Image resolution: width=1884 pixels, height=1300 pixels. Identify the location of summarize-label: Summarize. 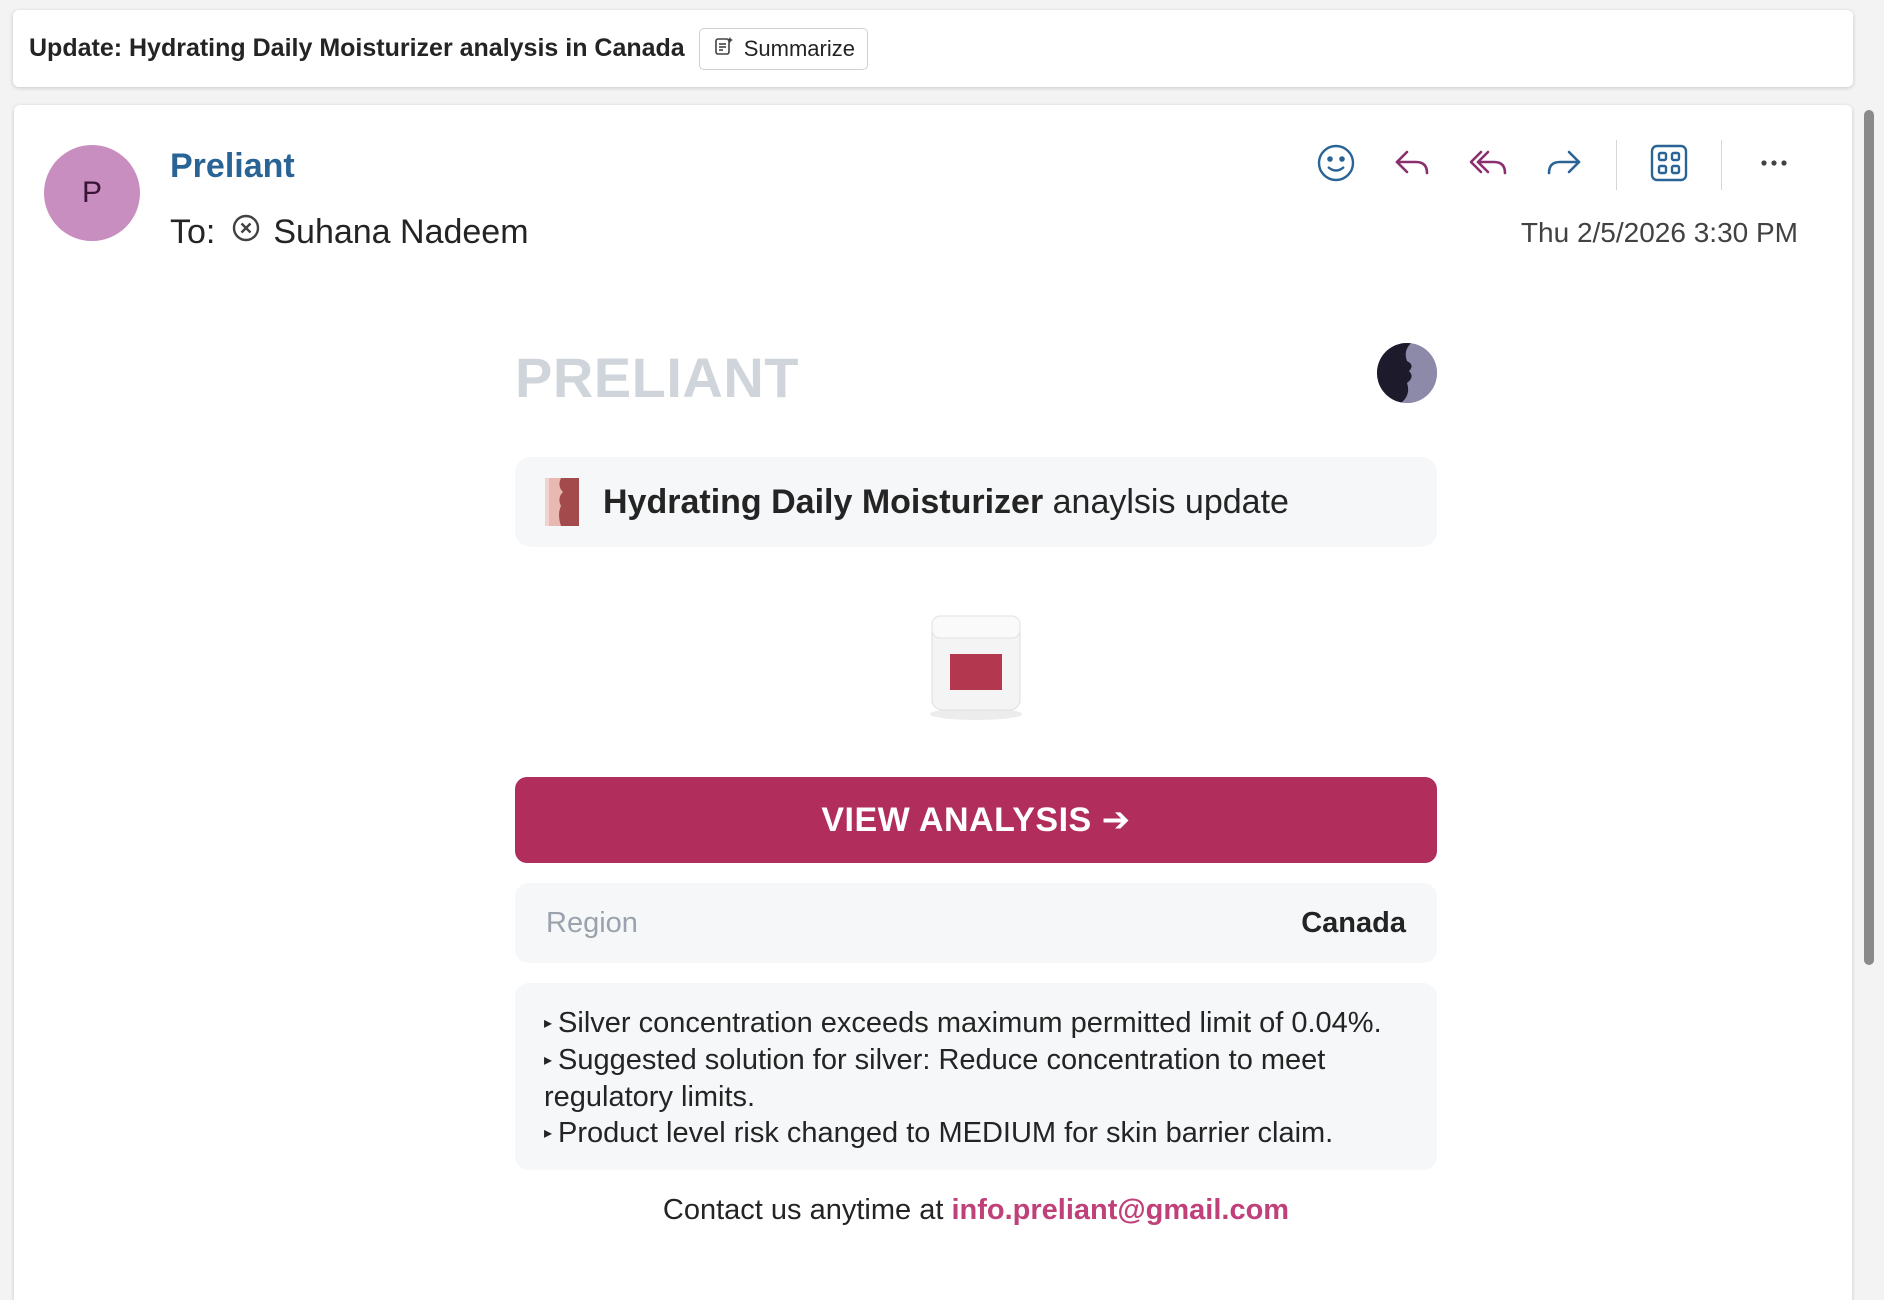
(799, 48).